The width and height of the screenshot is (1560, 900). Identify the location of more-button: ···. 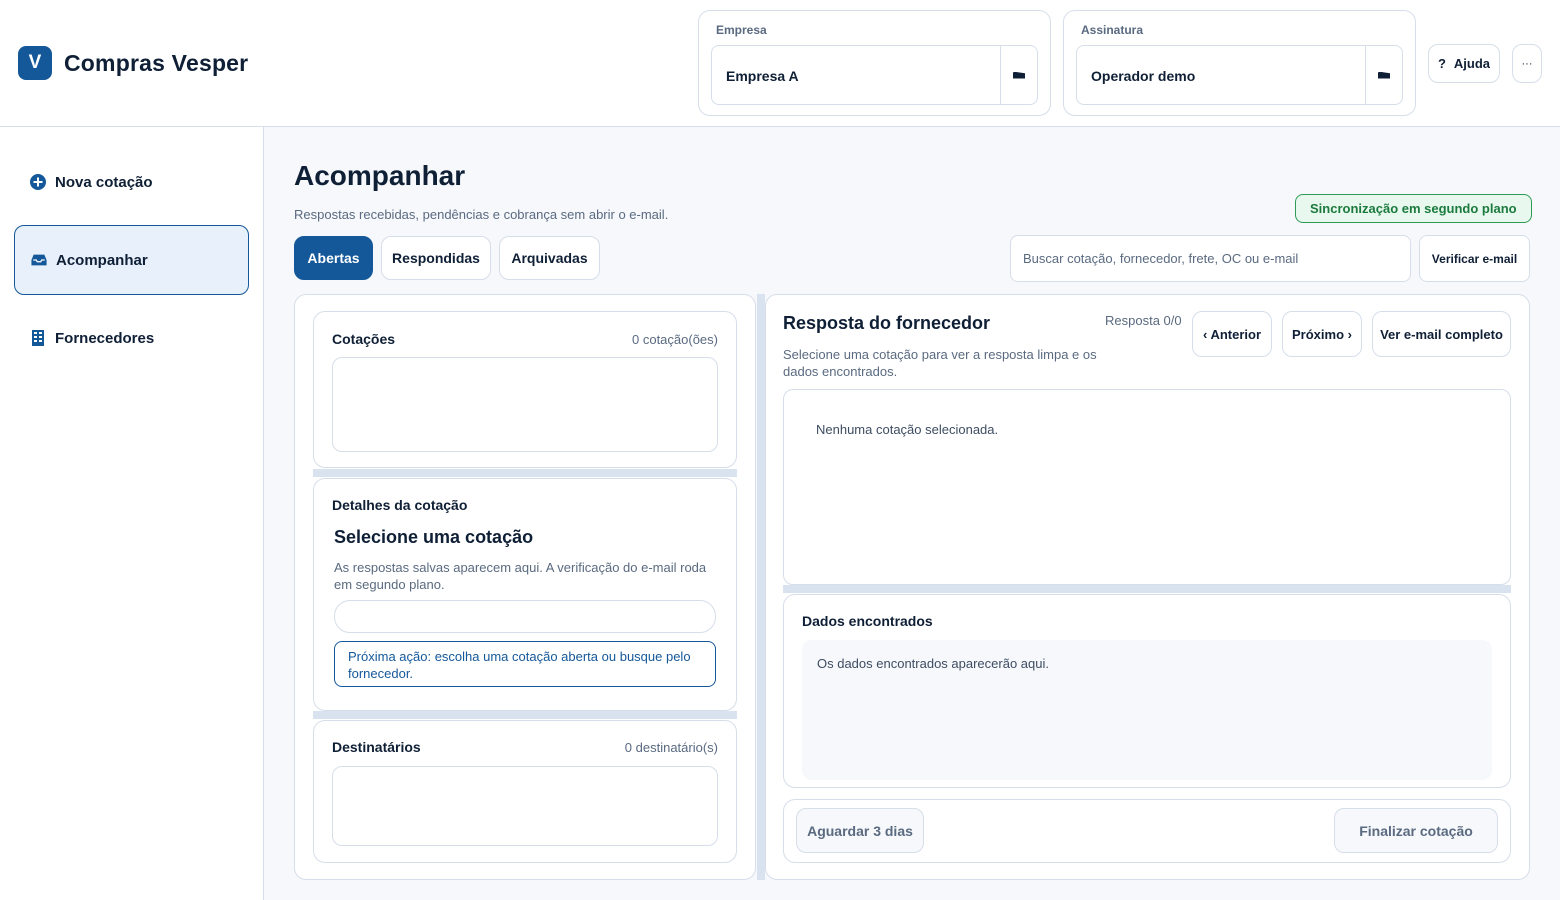
(1527, 63).